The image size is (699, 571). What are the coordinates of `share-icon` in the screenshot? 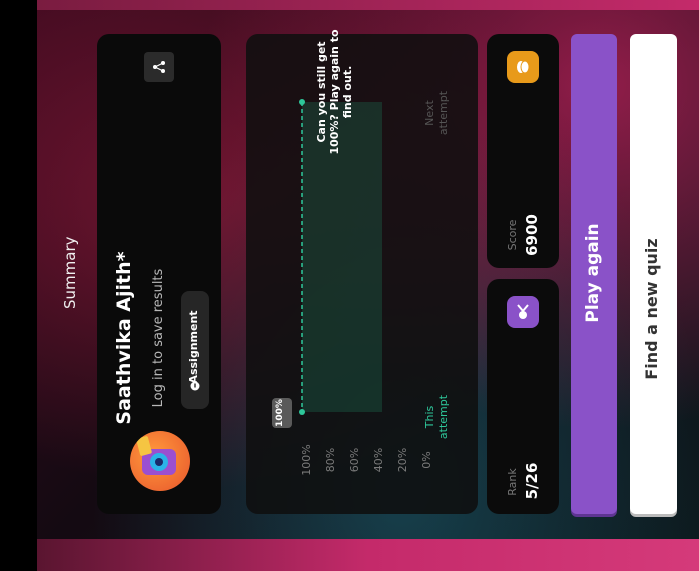 It's located at (159, 67).